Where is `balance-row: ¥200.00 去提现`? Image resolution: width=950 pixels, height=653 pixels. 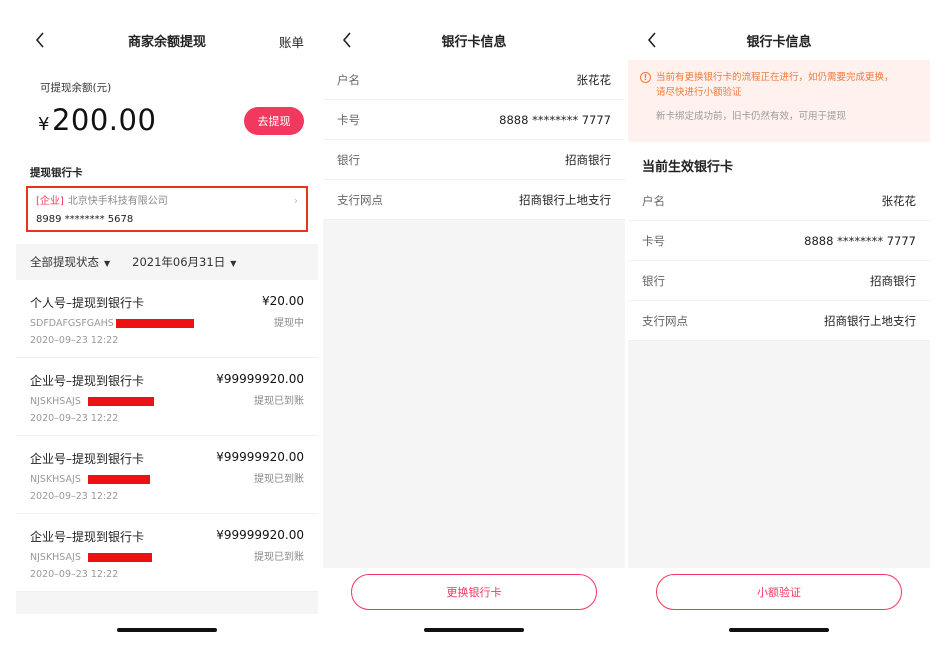 balance-row: ¥200.00 去提现 is located at coordinates (167, 125).